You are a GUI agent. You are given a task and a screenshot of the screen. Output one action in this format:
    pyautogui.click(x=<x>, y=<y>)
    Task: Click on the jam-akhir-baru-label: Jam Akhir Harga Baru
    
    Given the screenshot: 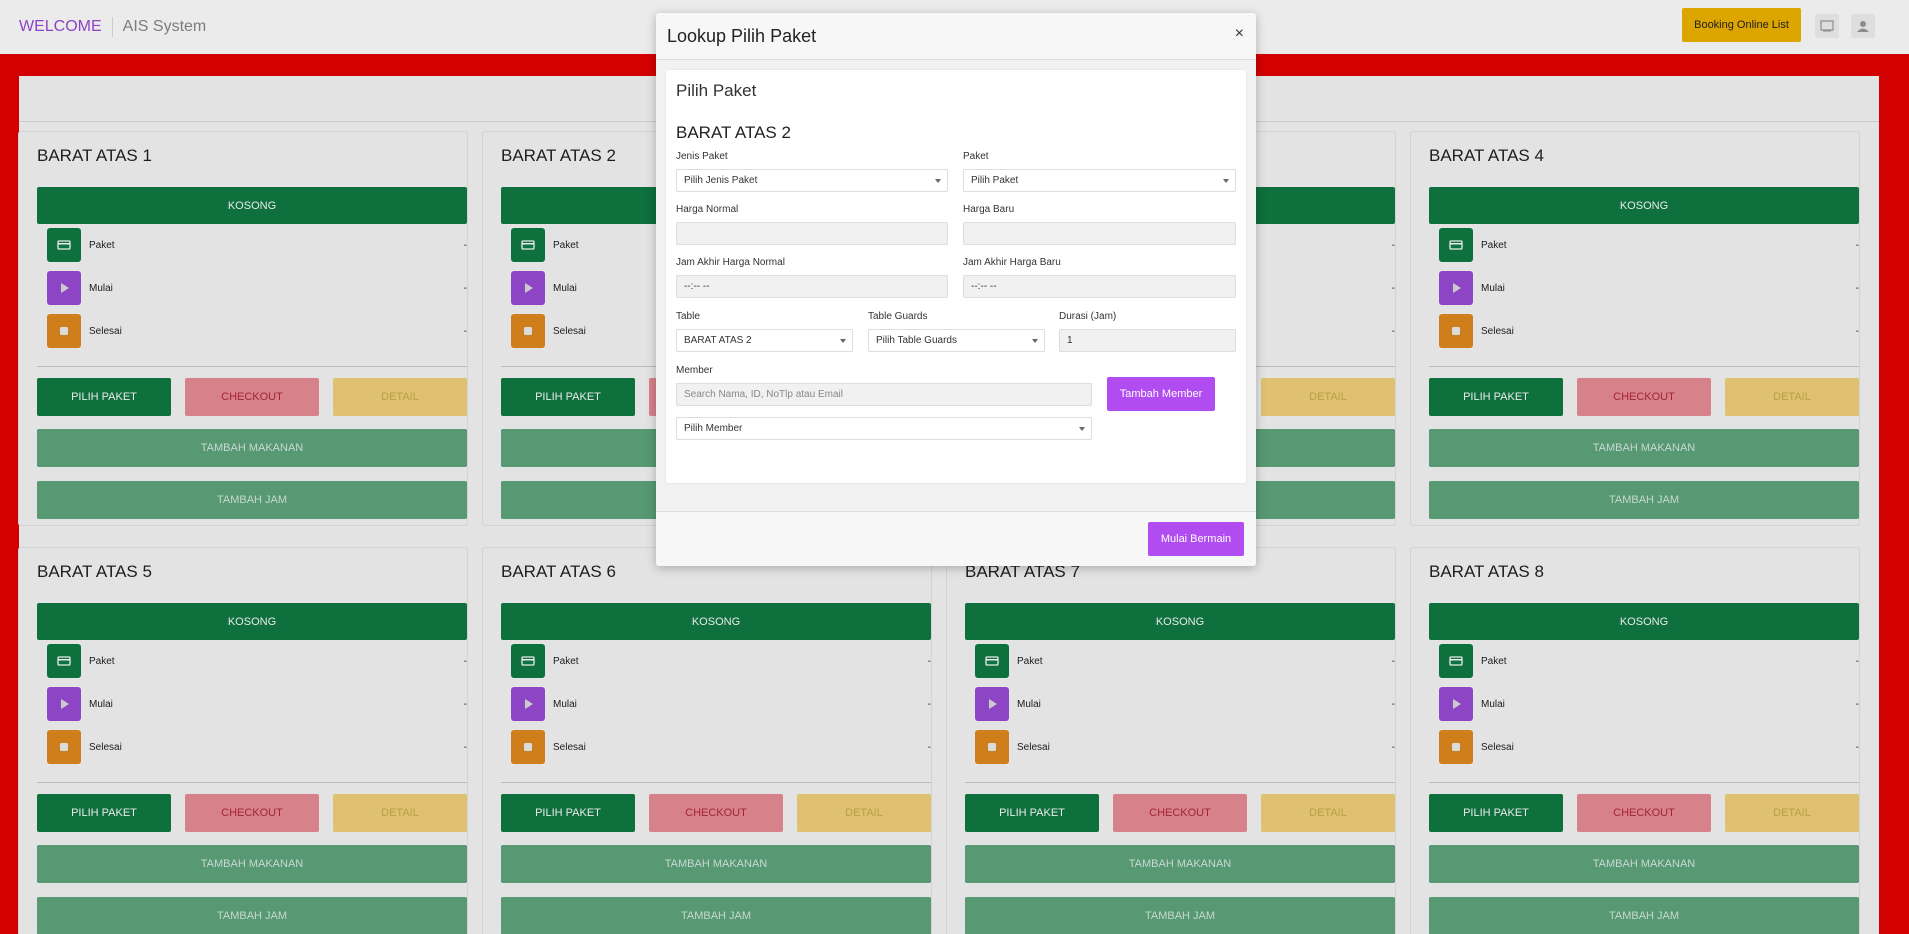 What is the action you would take?
    pyautogui.click(x=1012, y=262)
    